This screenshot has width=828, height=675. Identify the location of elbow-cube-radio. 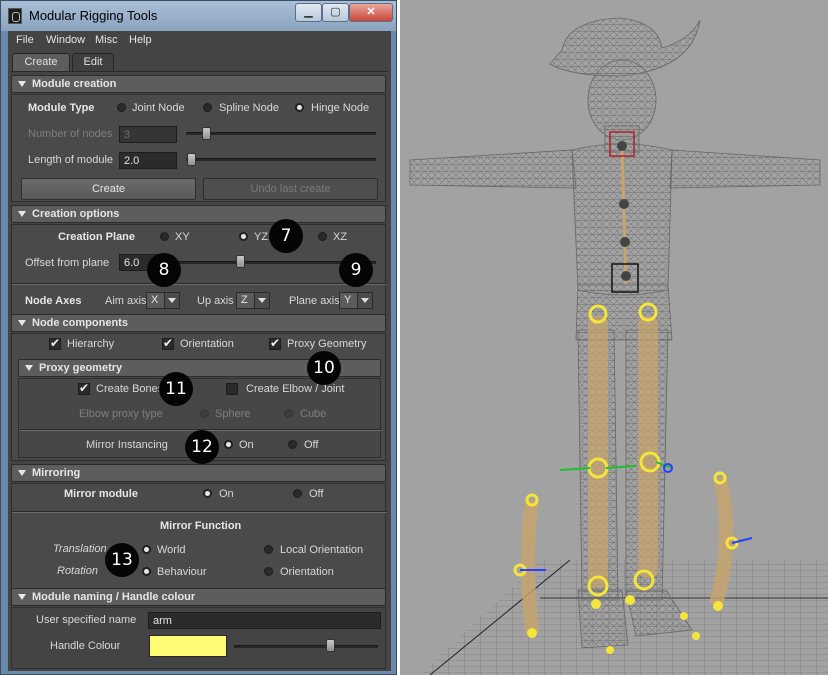
(288, 413).